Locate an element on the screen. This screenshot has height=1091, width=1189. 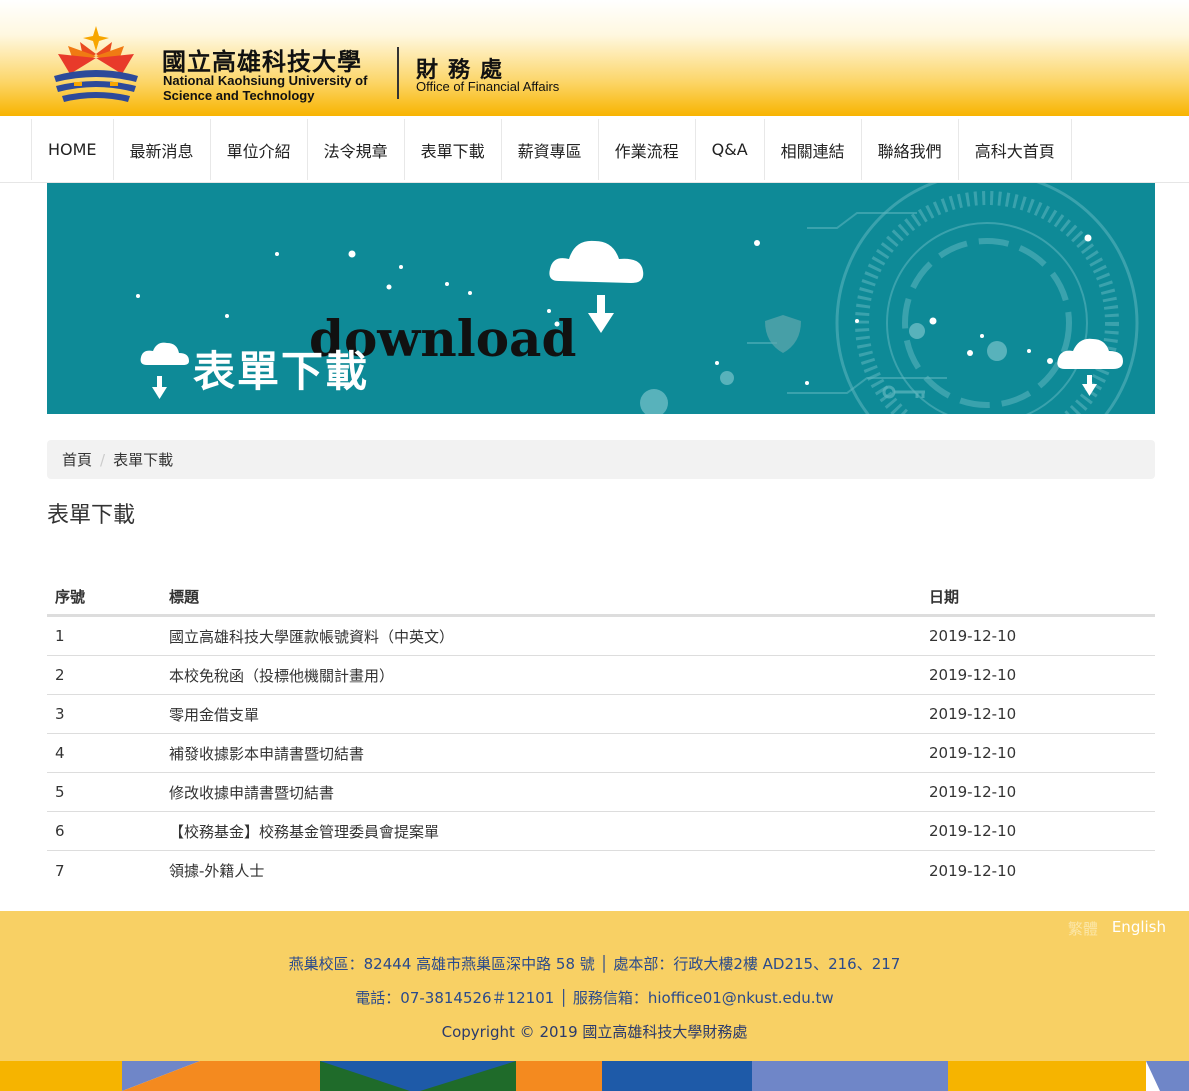
table-header: 序號 標題 日期 is located at coordinates (601, 597).